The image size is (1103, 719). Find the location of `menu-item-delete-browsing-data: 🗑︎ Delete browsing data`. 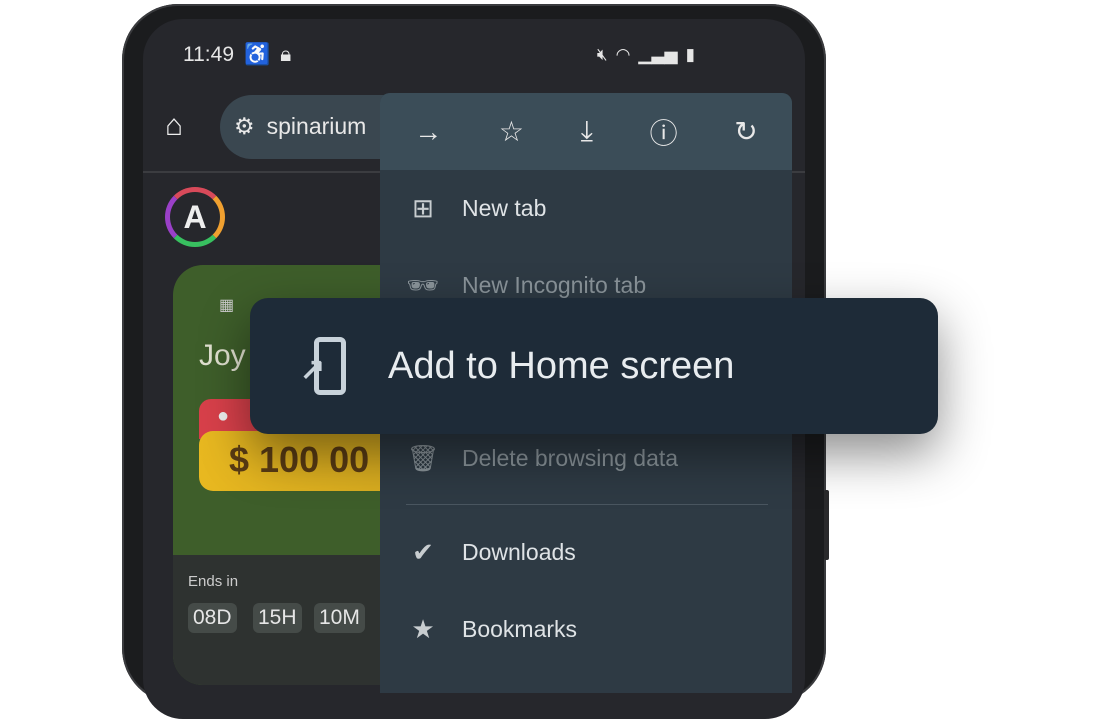

menu-item-delete-browsing-data: 🗑︎ Delete browsing data is located at coordinates (542, 458).